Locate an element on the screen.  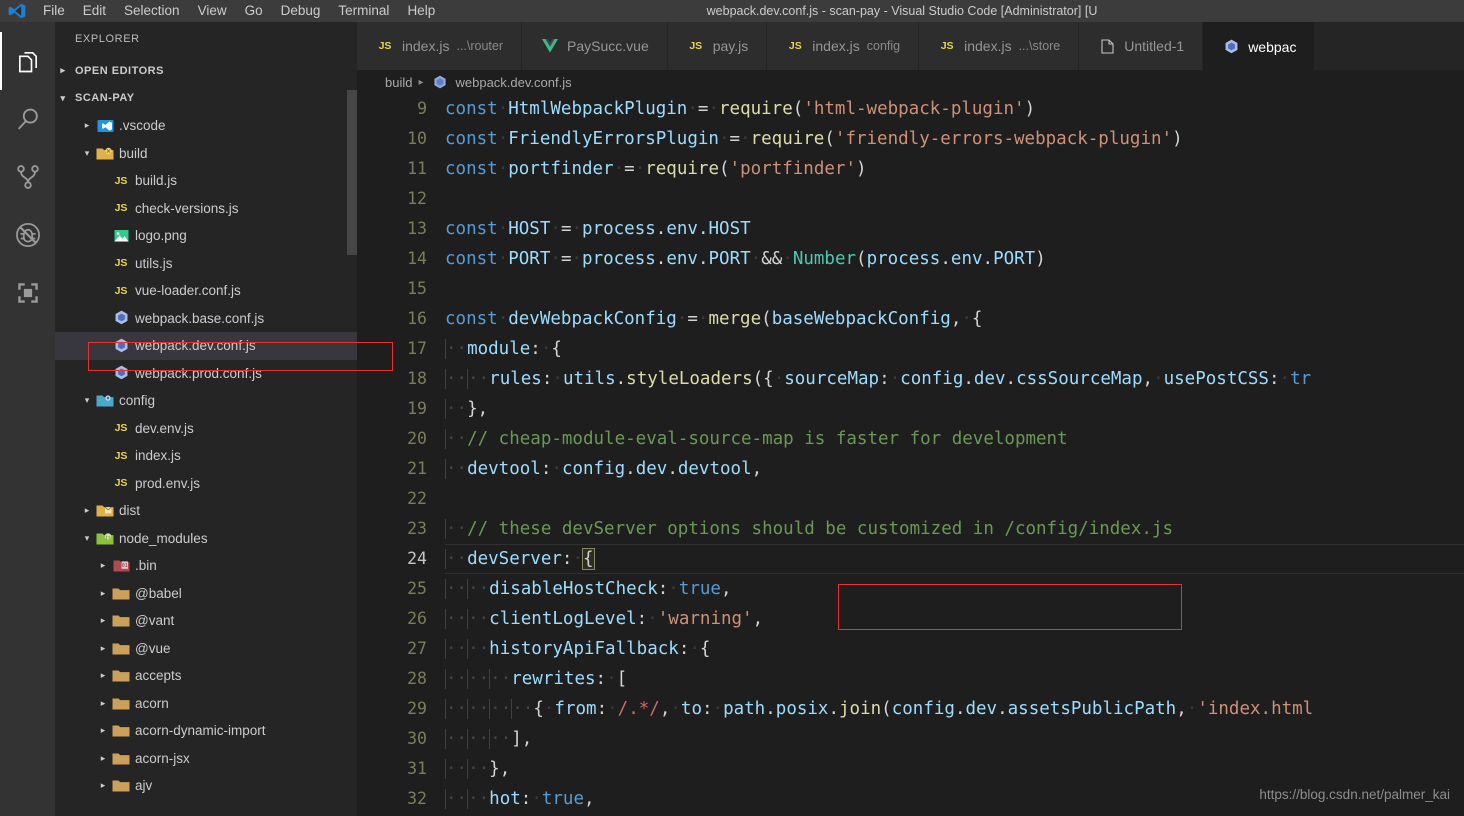
menu-terminal: Terminal is located at coordinates (363, 11).